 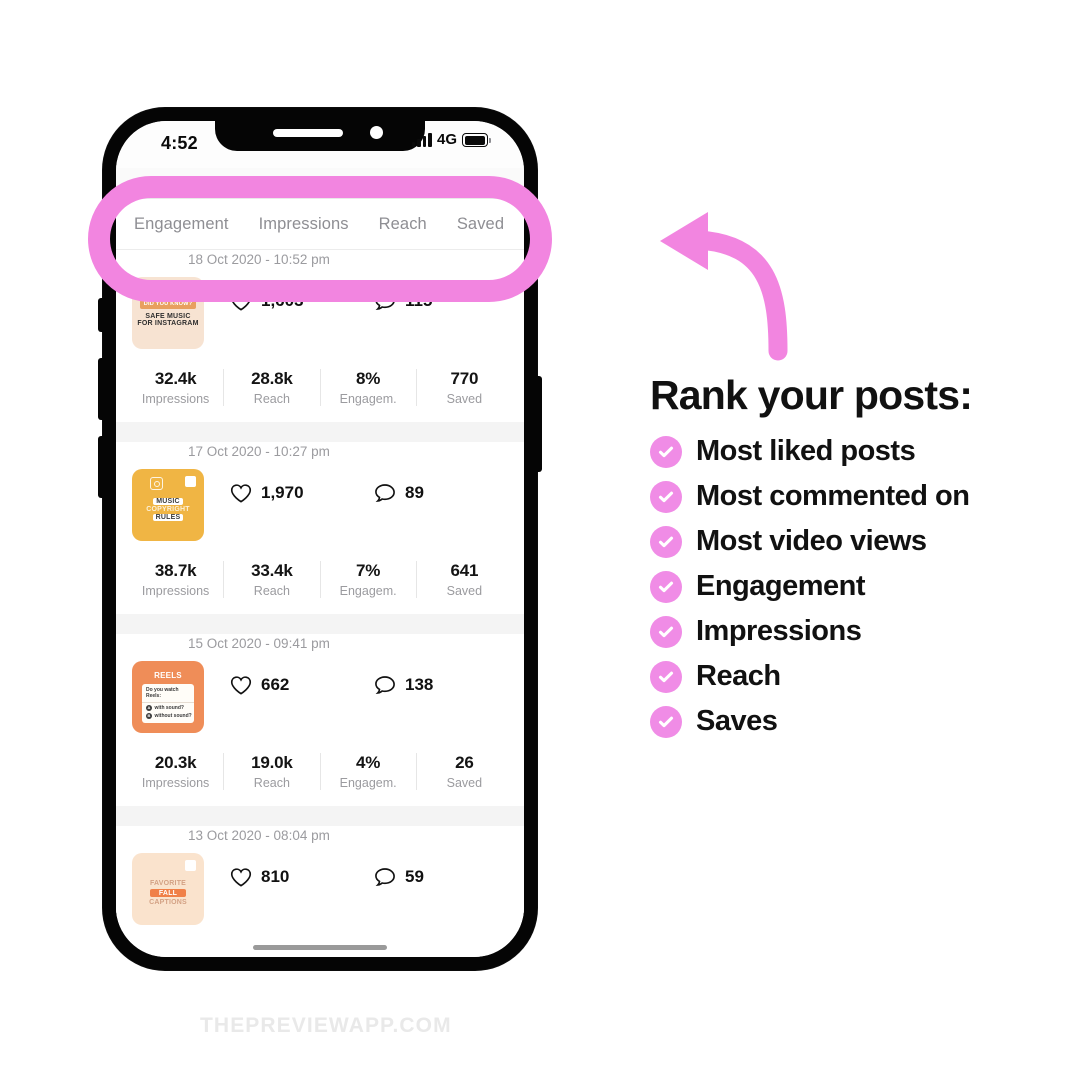 I want to click on thumb-line-1: SAFE MUSIC, so click(x=168, y=316).